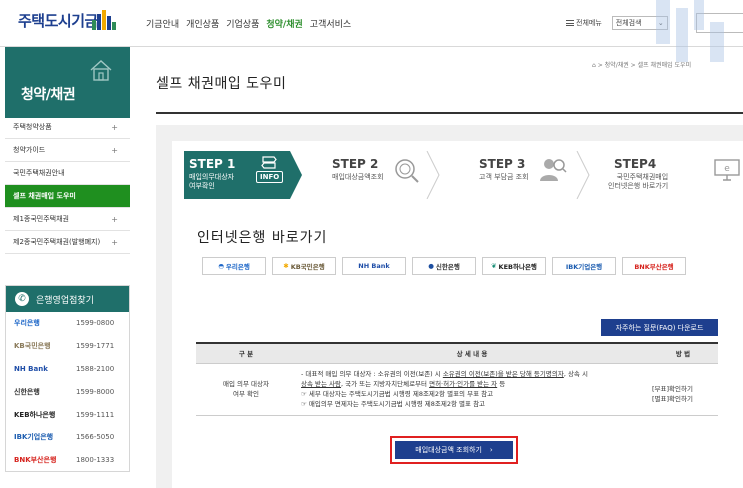  Describe the element at coordinates (491, 450) in the screenshot. I see `chevron-right-icon: ›` at that location.